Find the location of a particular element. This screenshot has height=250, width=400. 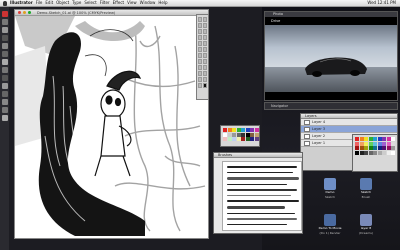

fill-color-icon is located at coordinates (205, 85).